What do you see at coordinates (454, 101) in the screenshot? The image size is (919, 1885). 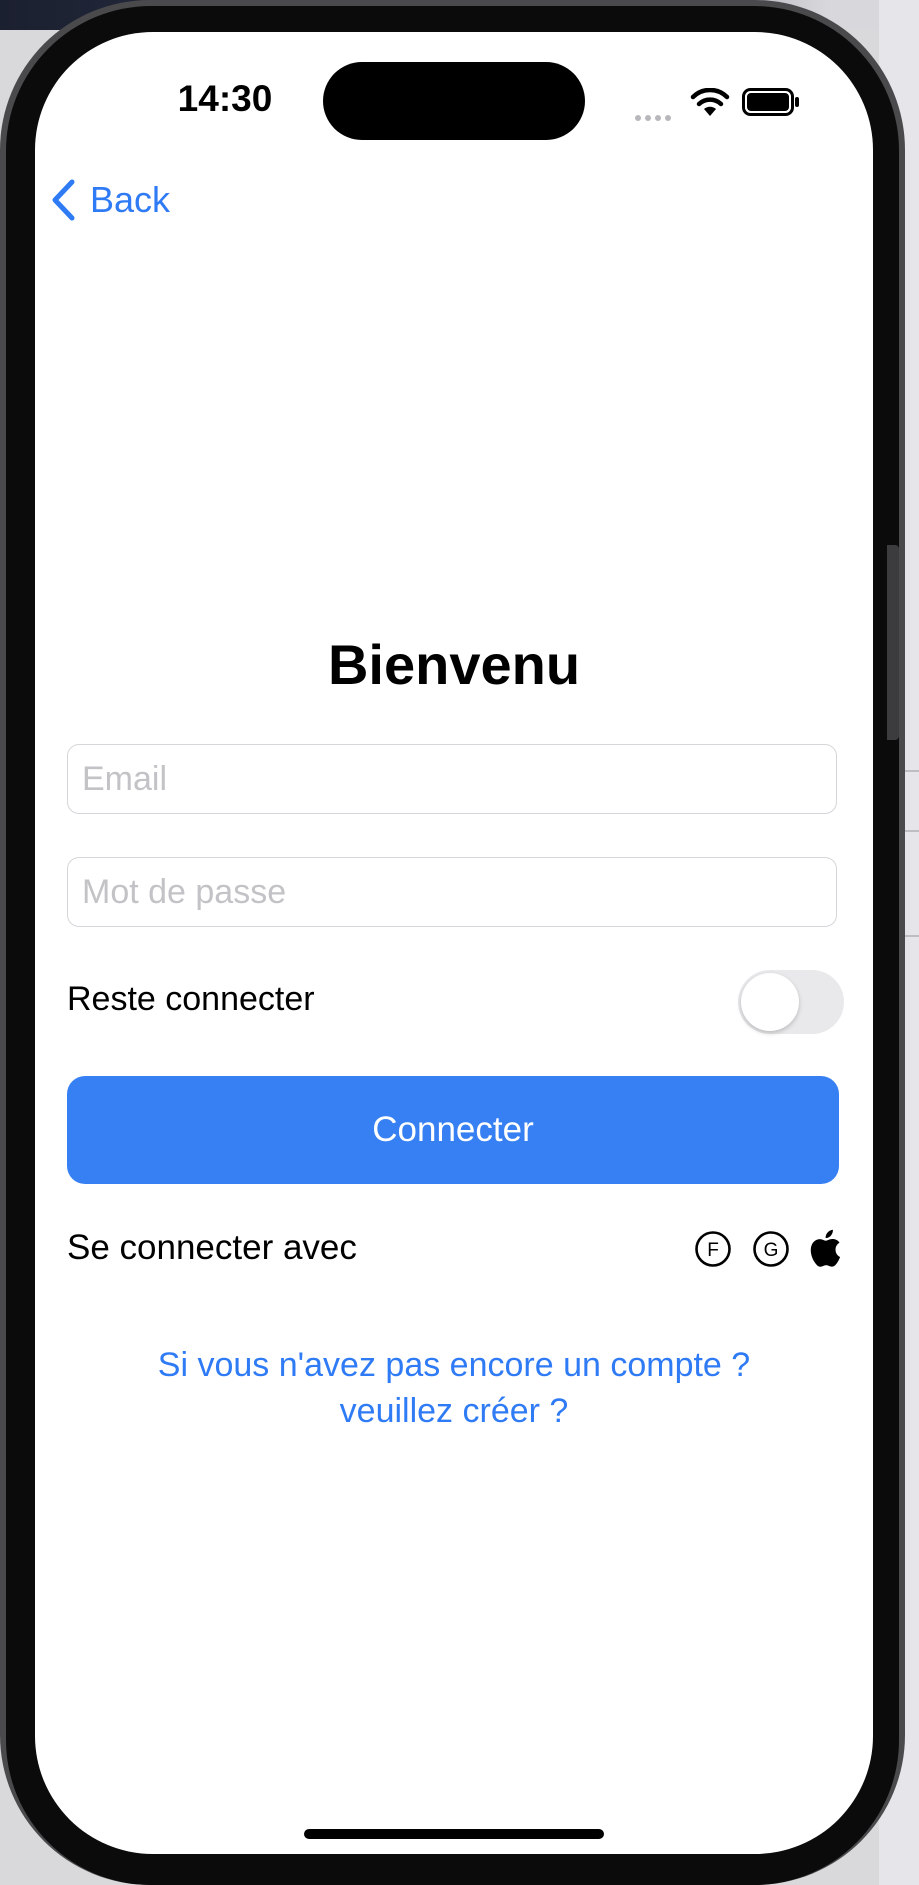 I see `dynamic-island` at bounding box center [454, 101].